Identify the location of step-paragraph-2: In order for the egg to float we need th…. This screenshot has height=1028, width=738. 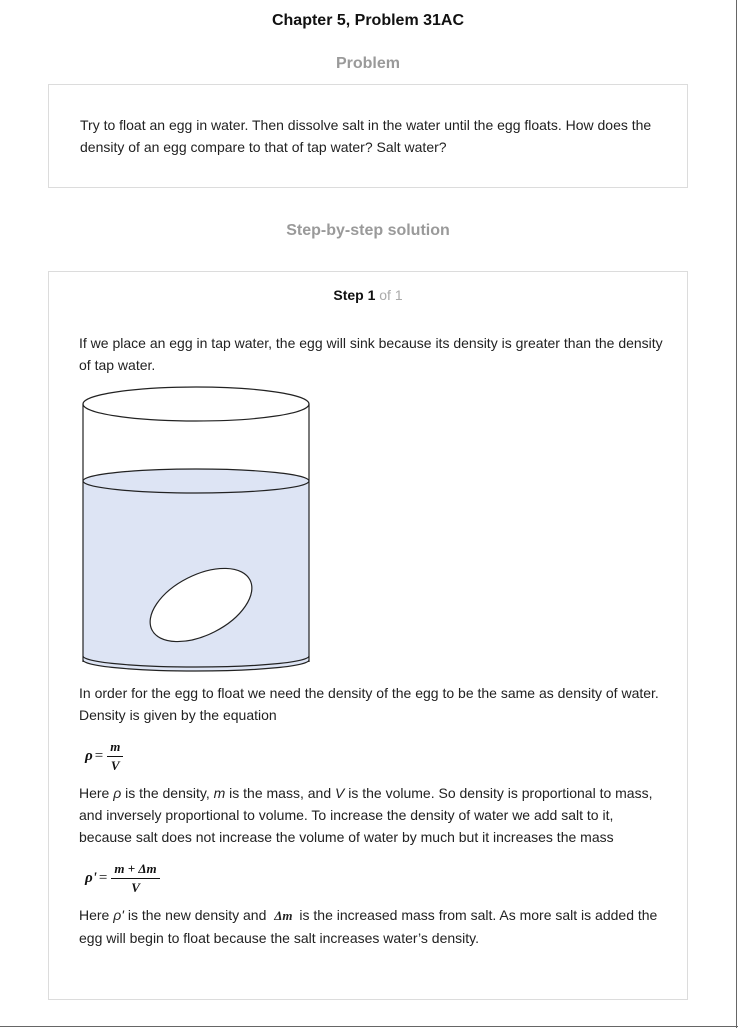
(369, 704).